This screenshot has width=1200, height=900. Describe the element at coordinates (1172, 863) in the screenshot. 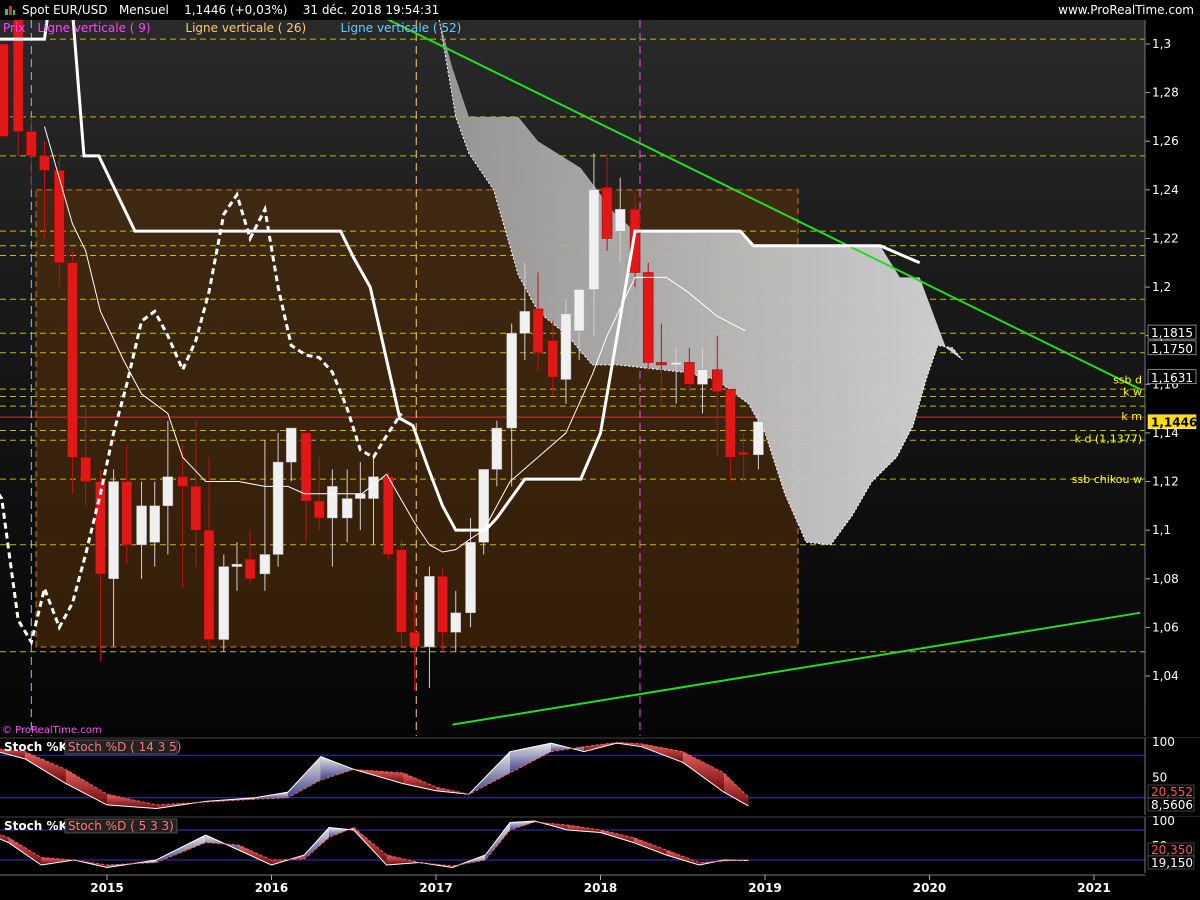

I see `stoch2-panel-value: 19,150` at that location.